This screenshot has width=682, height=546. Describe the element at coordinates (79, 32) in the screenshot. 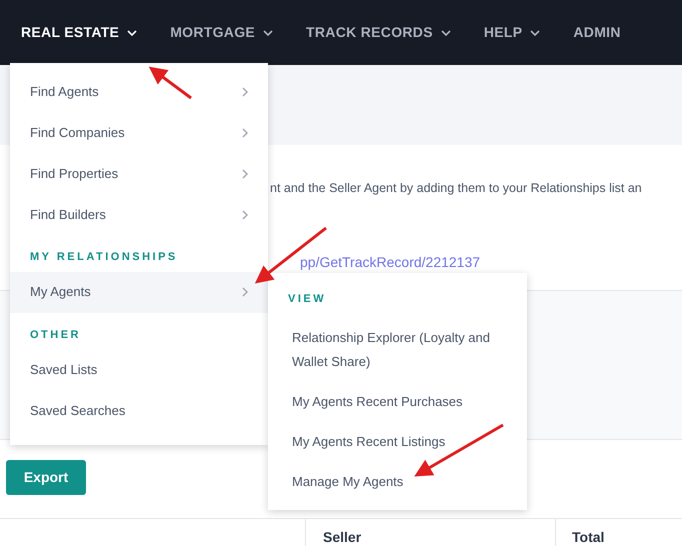

I see `nav-menu-item: REAL ESTATE` at that location.